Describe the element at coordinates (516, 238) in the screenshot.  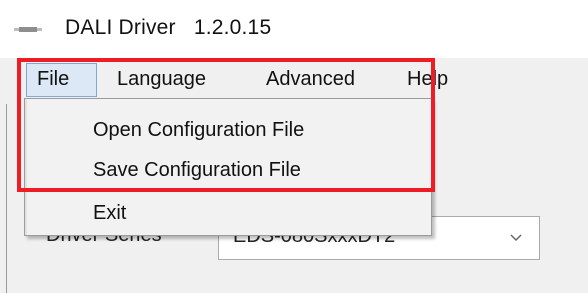
I see `chevron-down-icon` at that location.